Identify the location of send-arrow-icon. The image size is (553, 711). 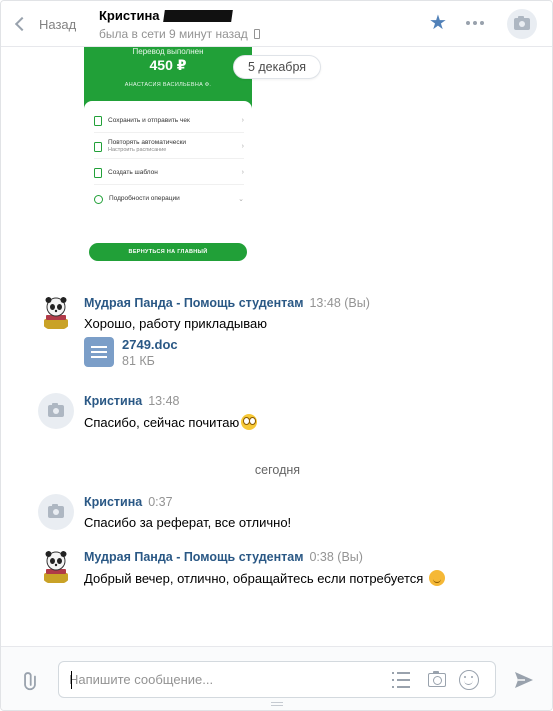
(524, 680).